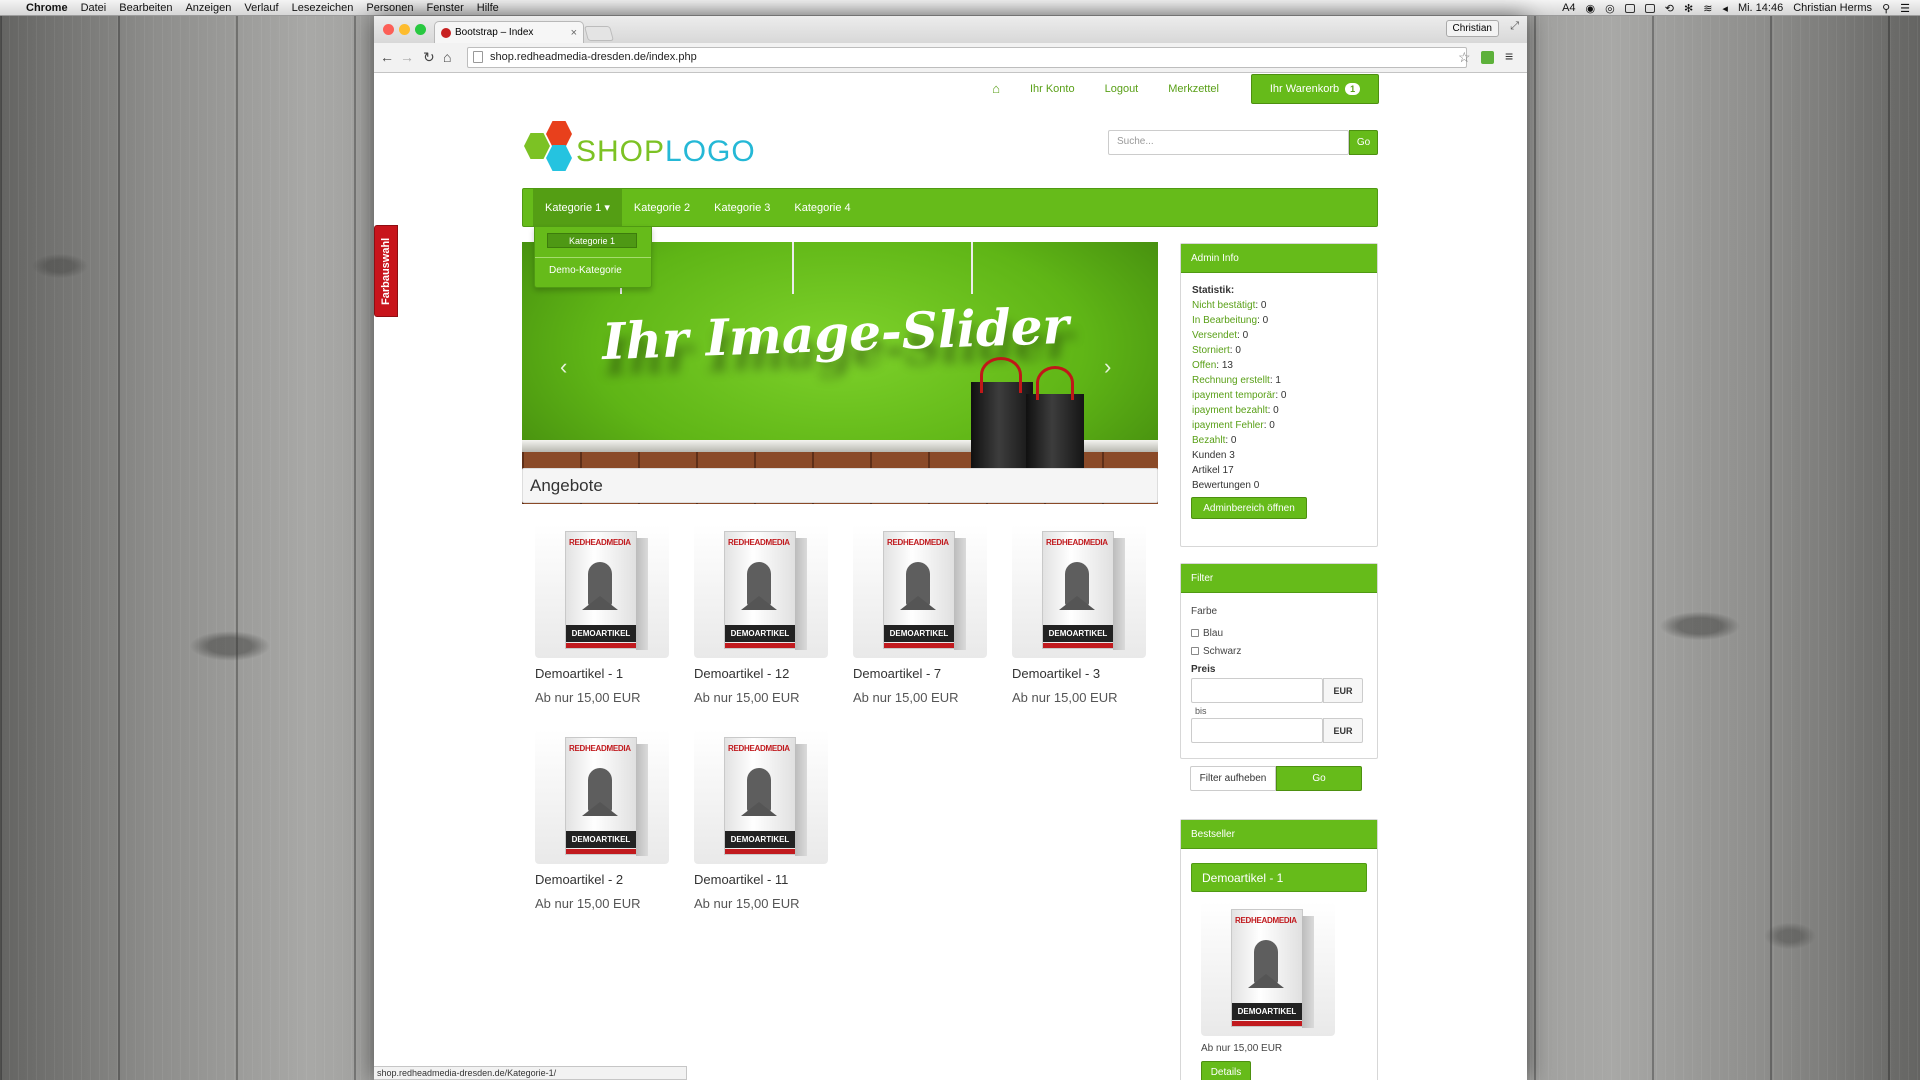 The height and width of the screenshot is (1080, 1920). What do you see at coordinates (1224, 320) in the screenshot?
I see `stat-link: In Bearbeitung` at bounding box center [1224, 320].